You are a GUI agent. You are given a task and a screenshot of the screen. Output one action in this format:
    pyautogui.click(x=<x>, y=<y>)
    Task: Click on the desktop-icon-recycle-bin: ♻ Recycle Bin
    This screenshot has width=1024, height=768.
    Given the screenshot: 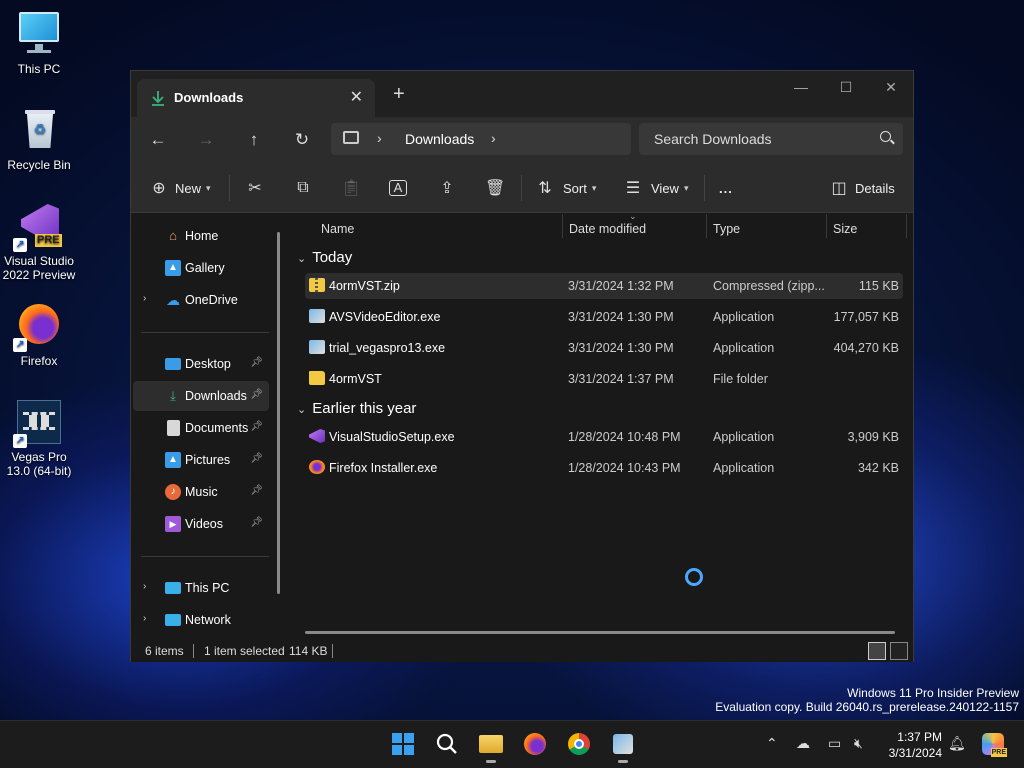 What is the action you would take?
    pyautogui.click(x=39, y=139)
    